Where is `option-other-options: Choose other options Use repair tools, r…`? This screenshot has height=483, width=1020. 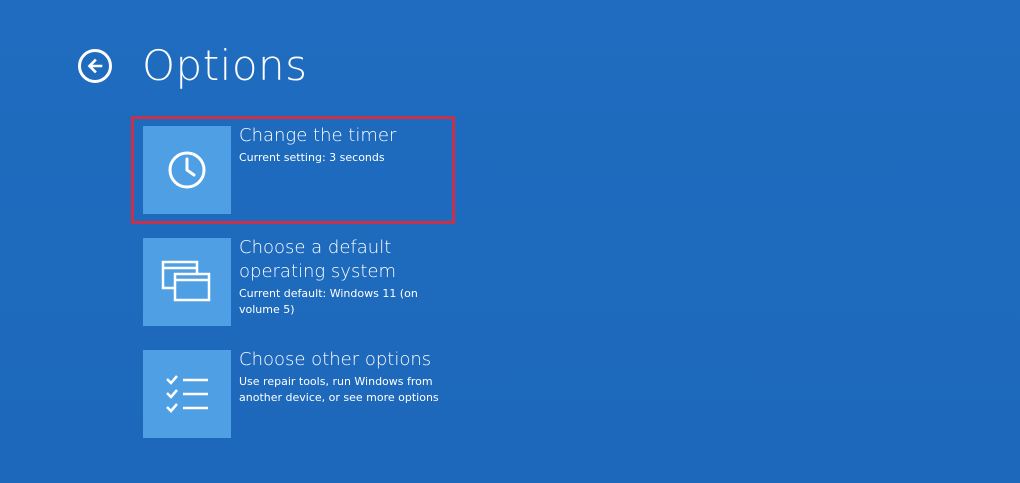
option-other-options: Choose other options Use repair tools, r… is located at coordinates (301, 393).